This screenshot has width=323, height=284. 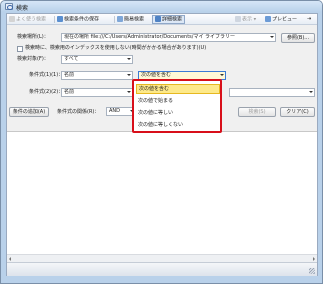 What do you see at coordinates (169, 19) in the screenshot?
I see `detail-search-button: 詳細検索` at bounding box center [169, 19].